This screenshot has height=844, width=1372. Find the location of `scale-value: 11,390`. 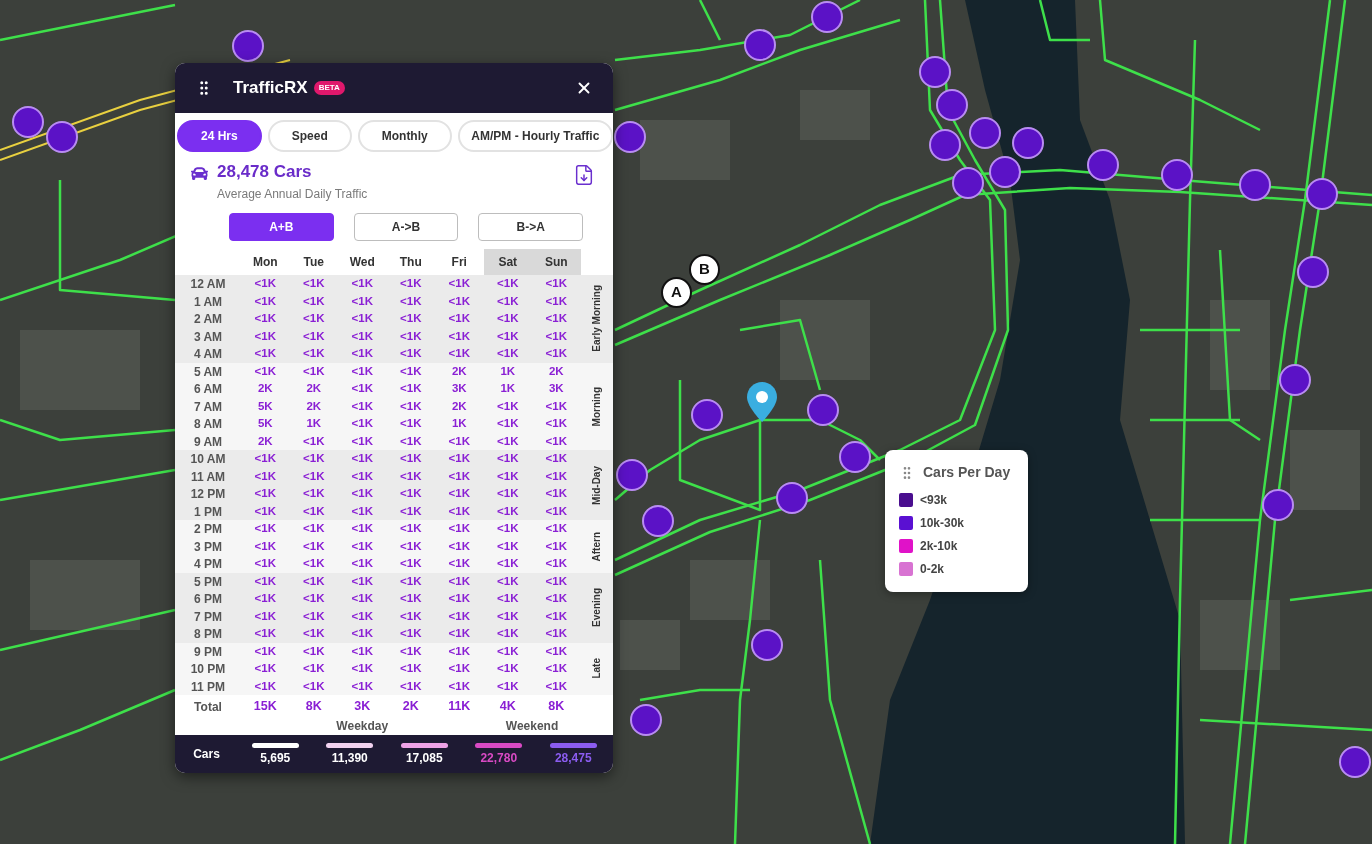

scale-value: 11,390 is located at coordinates (349, 758).